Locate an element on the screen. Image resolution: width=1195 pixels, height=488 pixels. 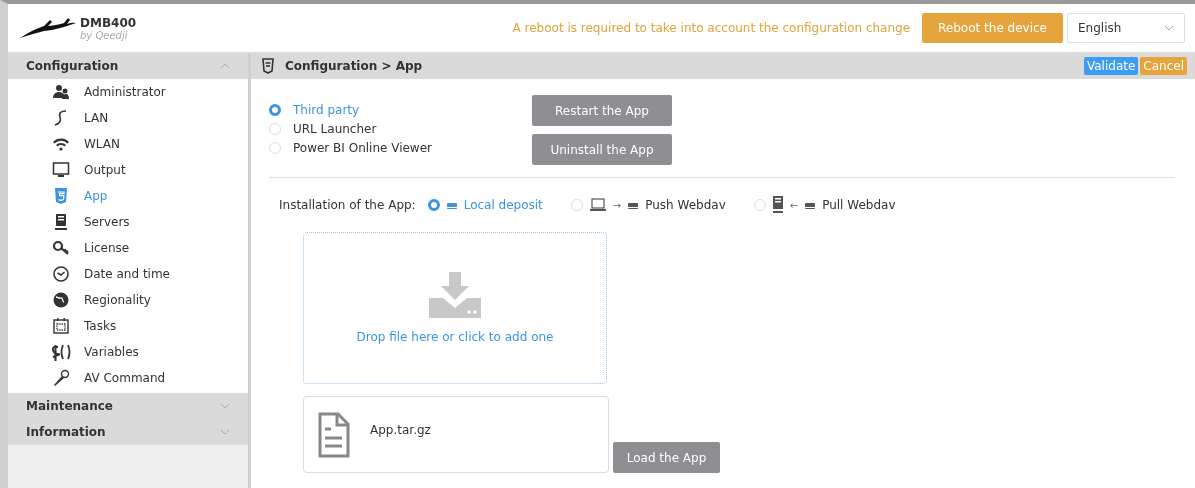
dollar-parentheses-icon is located at coordinates (61, 352).